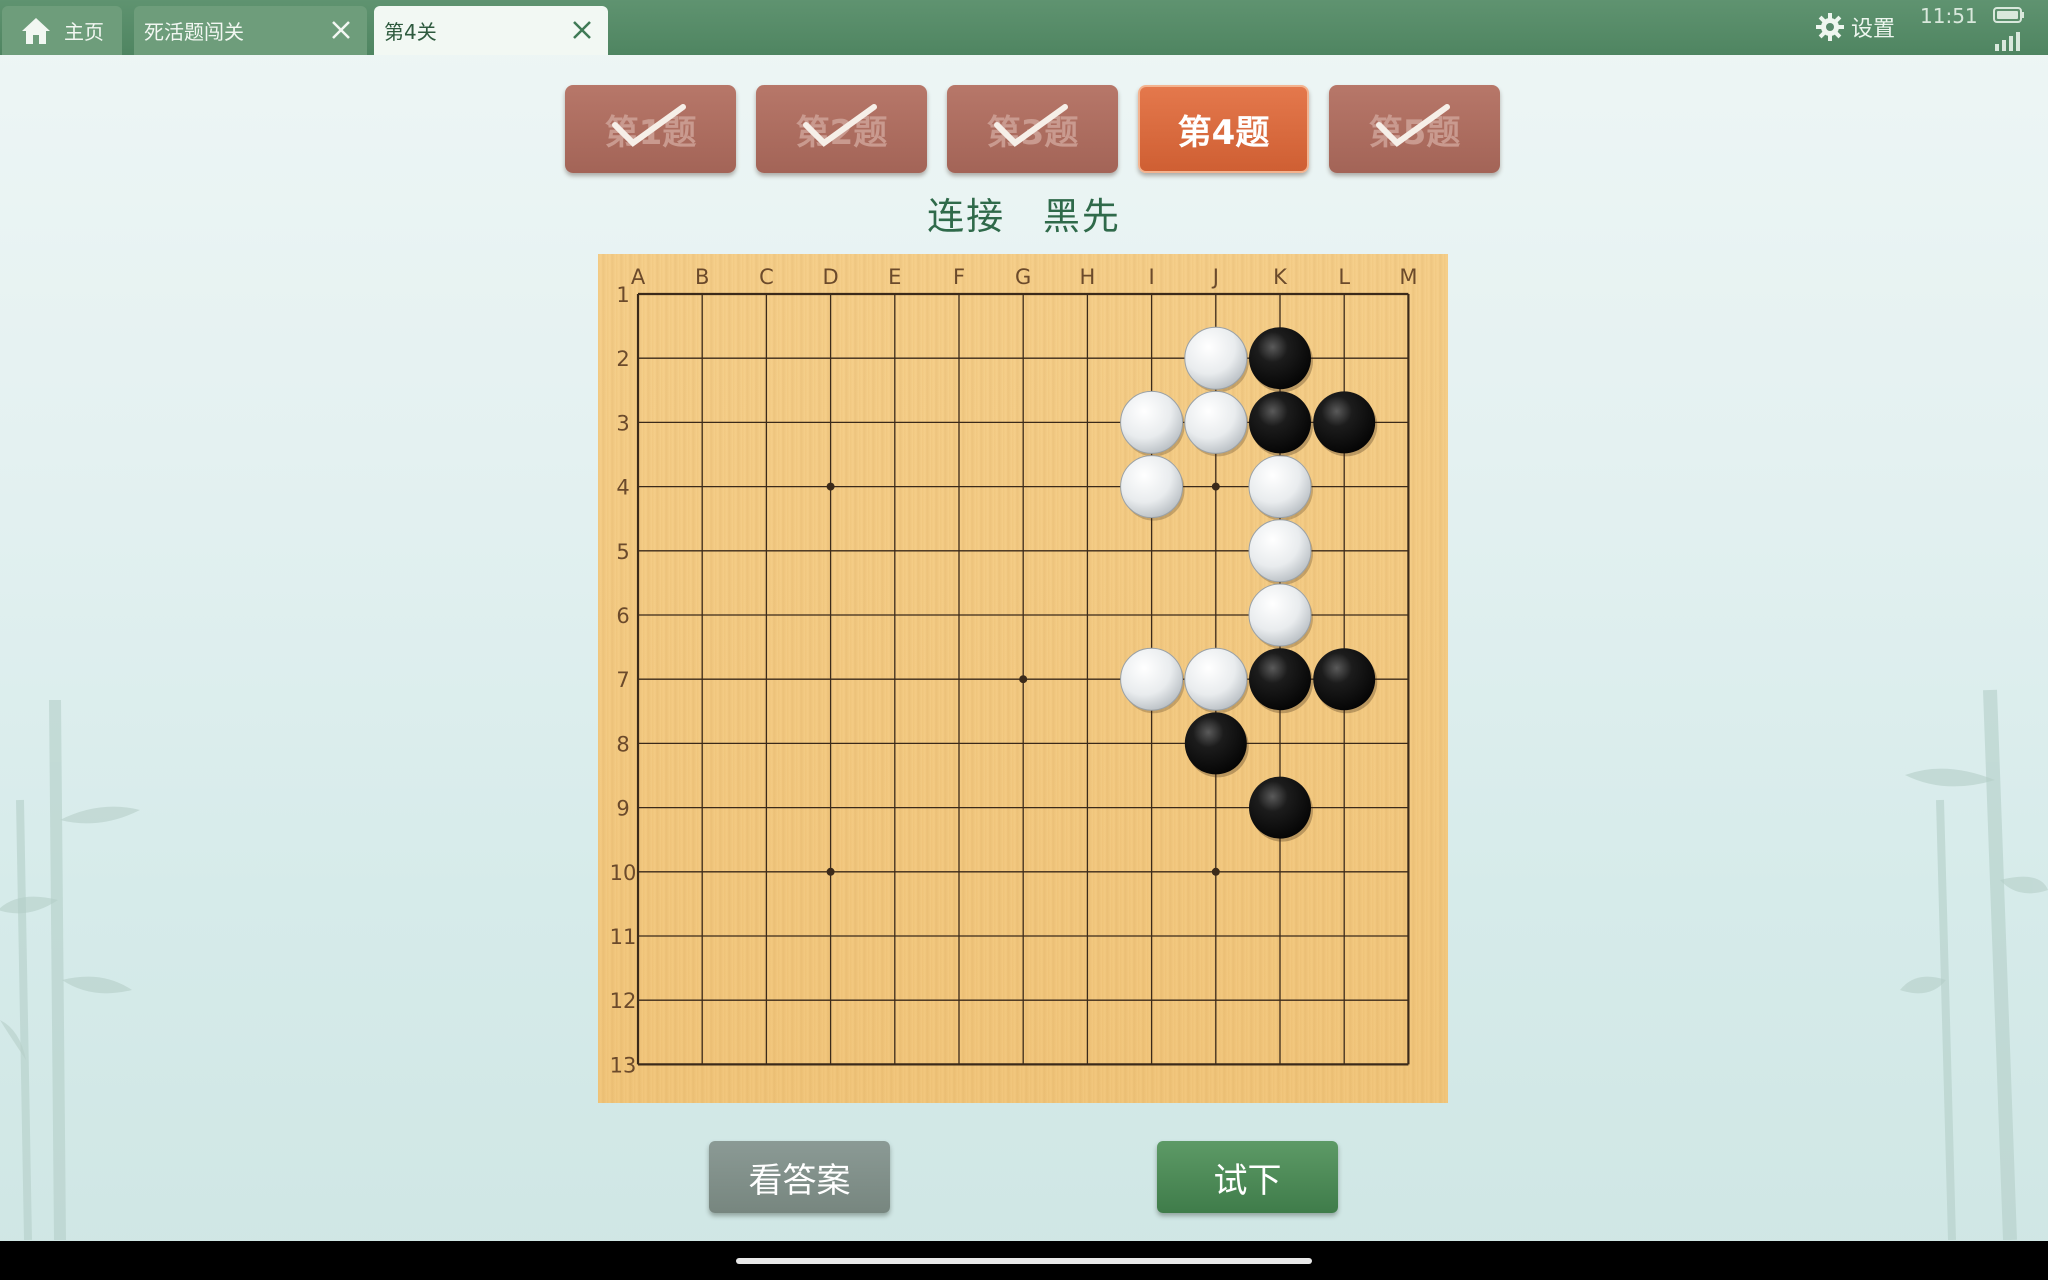 This screenshot has height=1280, width=2048. I want to click on column-label: J, so click(1215, 277).